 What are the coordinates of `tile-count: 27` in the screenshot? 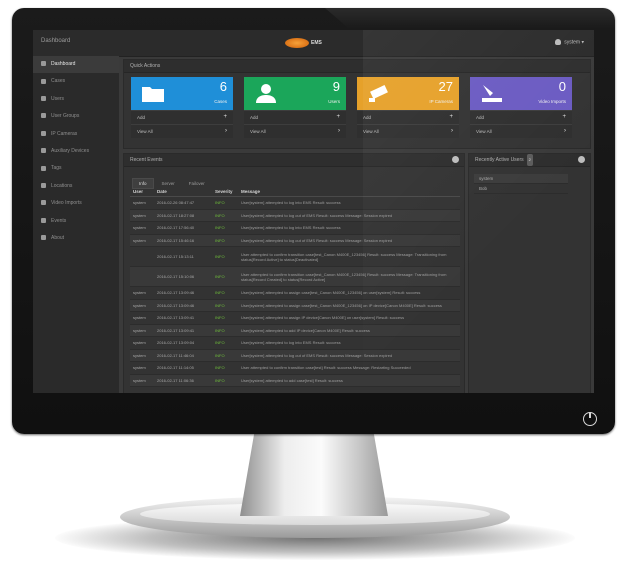 It's located at (445, 86).